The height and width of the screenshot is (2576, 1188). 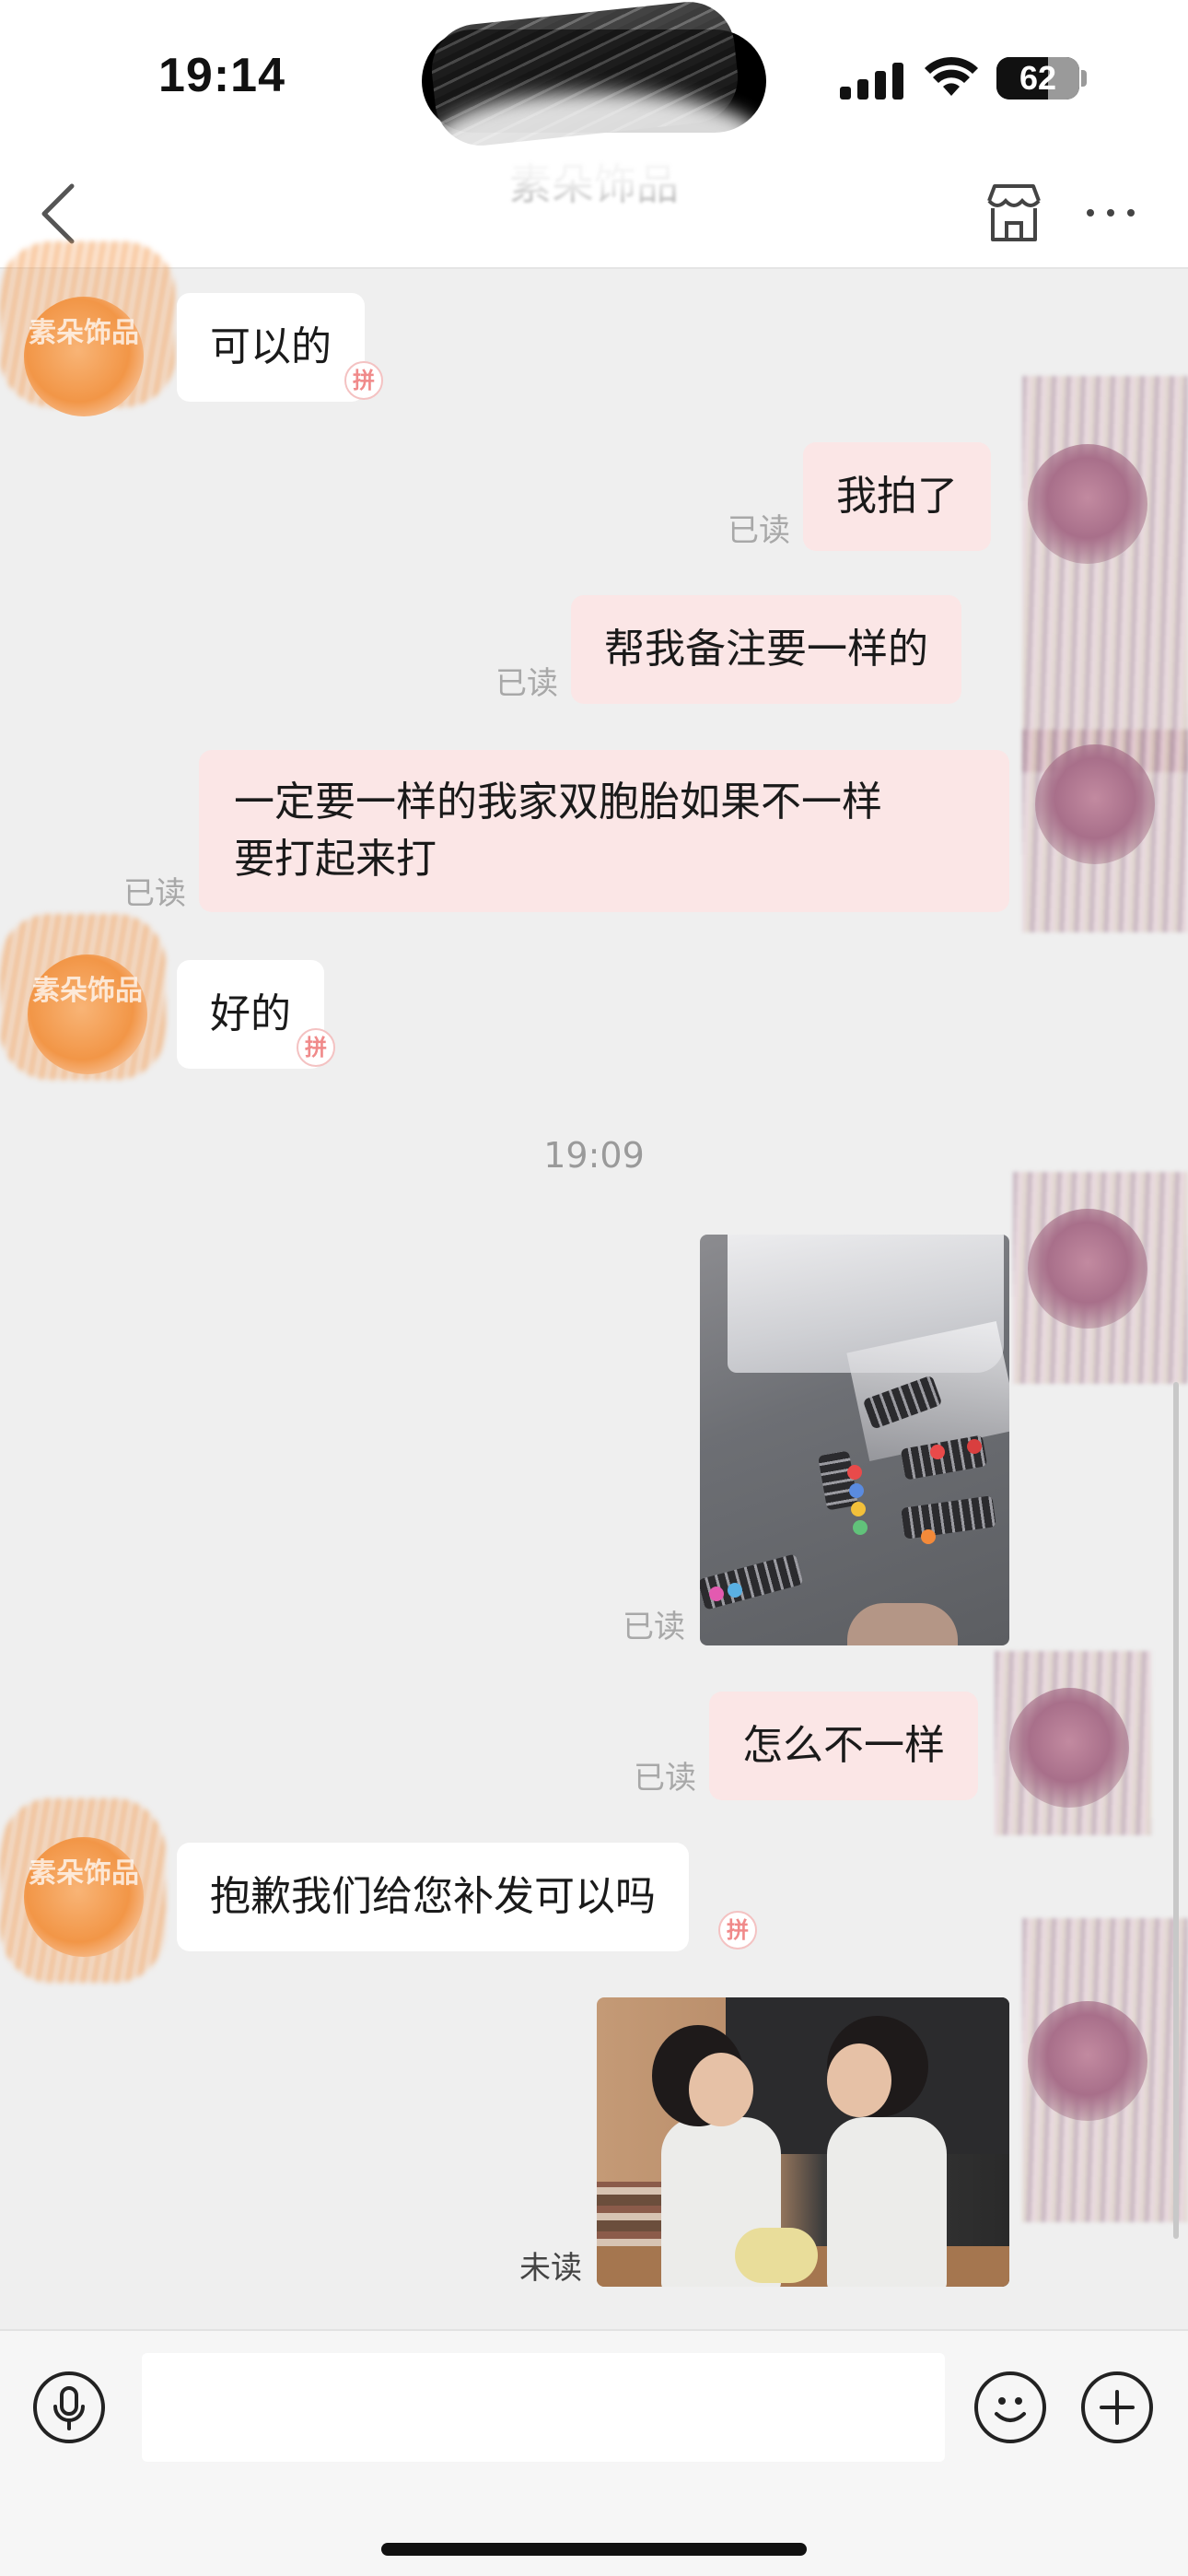 I want to click on more-actions-button, so click(x=1117, y=2407).